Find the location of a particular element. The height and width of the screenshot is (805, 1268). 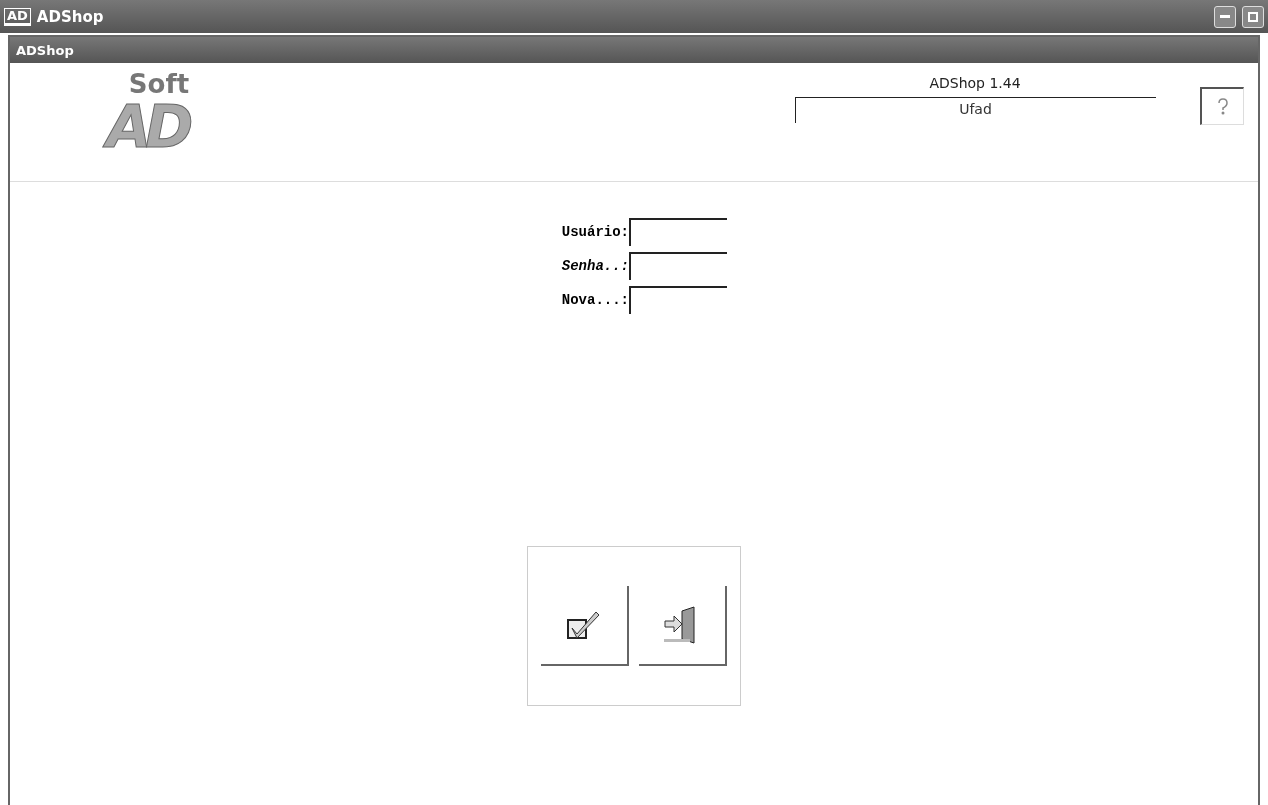

minimize-icon is located at coordinates (1225, 16).